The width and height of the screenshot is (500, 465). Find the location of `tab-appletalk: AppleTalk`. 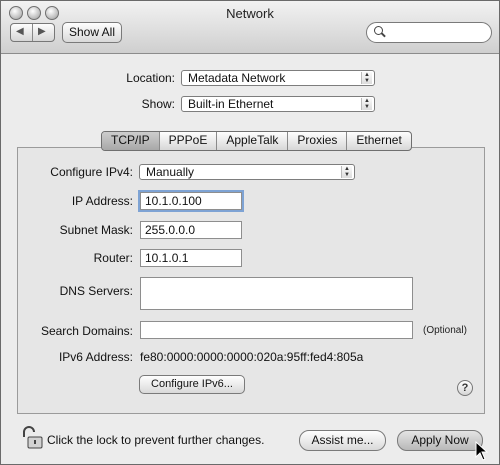

tab-appletalk: AppleTalk is located at coordinates (251, 141).